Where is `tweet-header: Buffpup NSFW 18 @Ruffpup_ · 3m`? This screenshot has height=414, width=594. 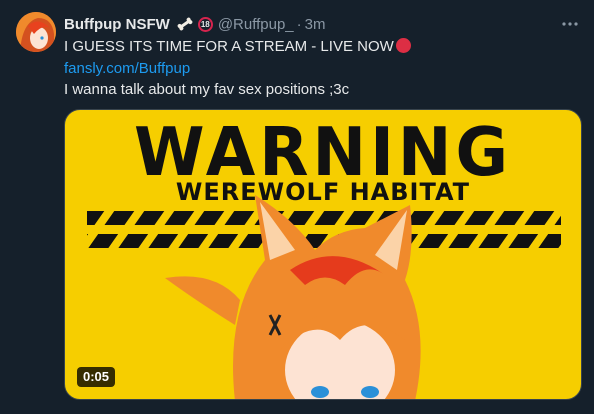
tweet-header: Buffpup NSFW 18 @Ruffpup_ · 3m is located at coordinates (195, 24).